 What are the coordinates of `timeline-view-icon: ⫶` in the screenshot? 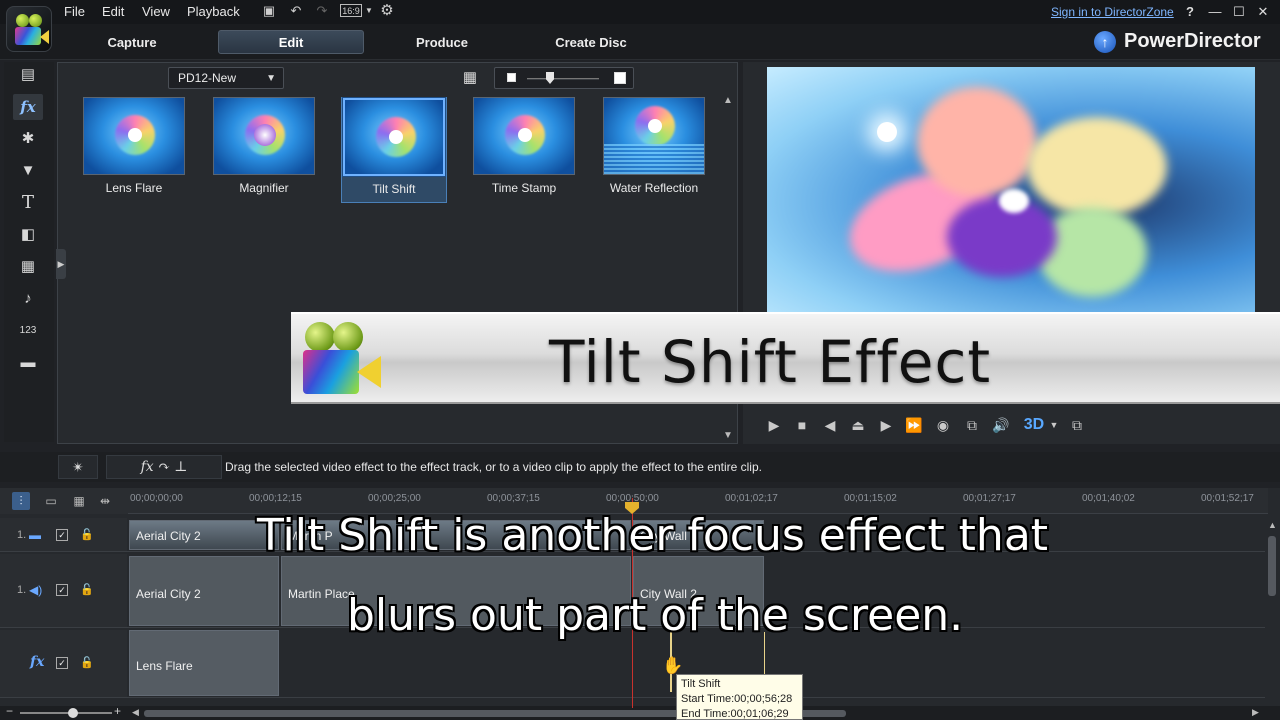 It's located at (21, 501).